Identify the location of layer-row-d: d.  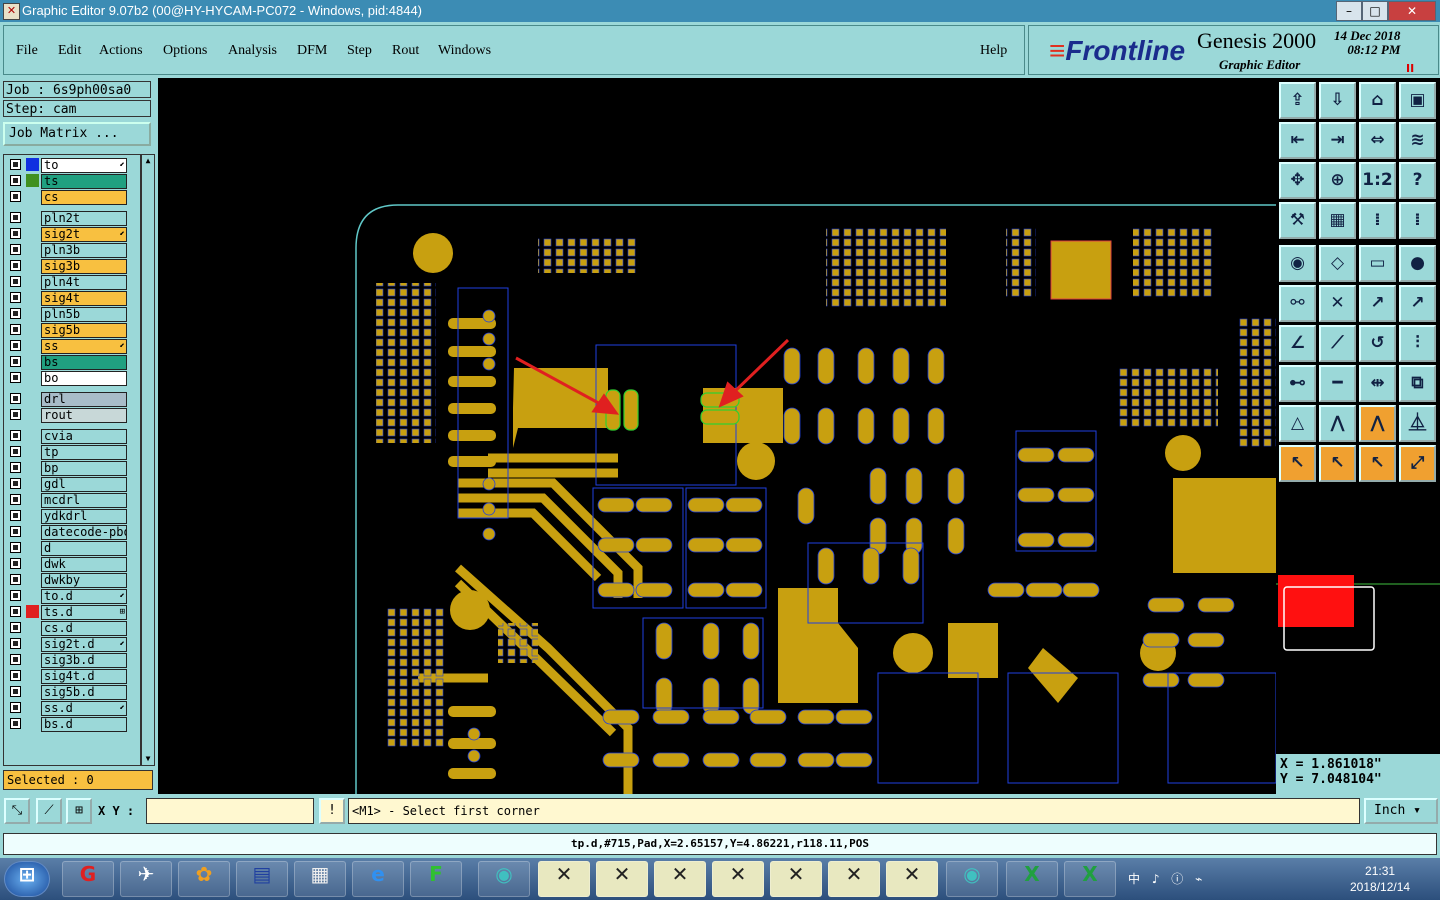
(72, 548).